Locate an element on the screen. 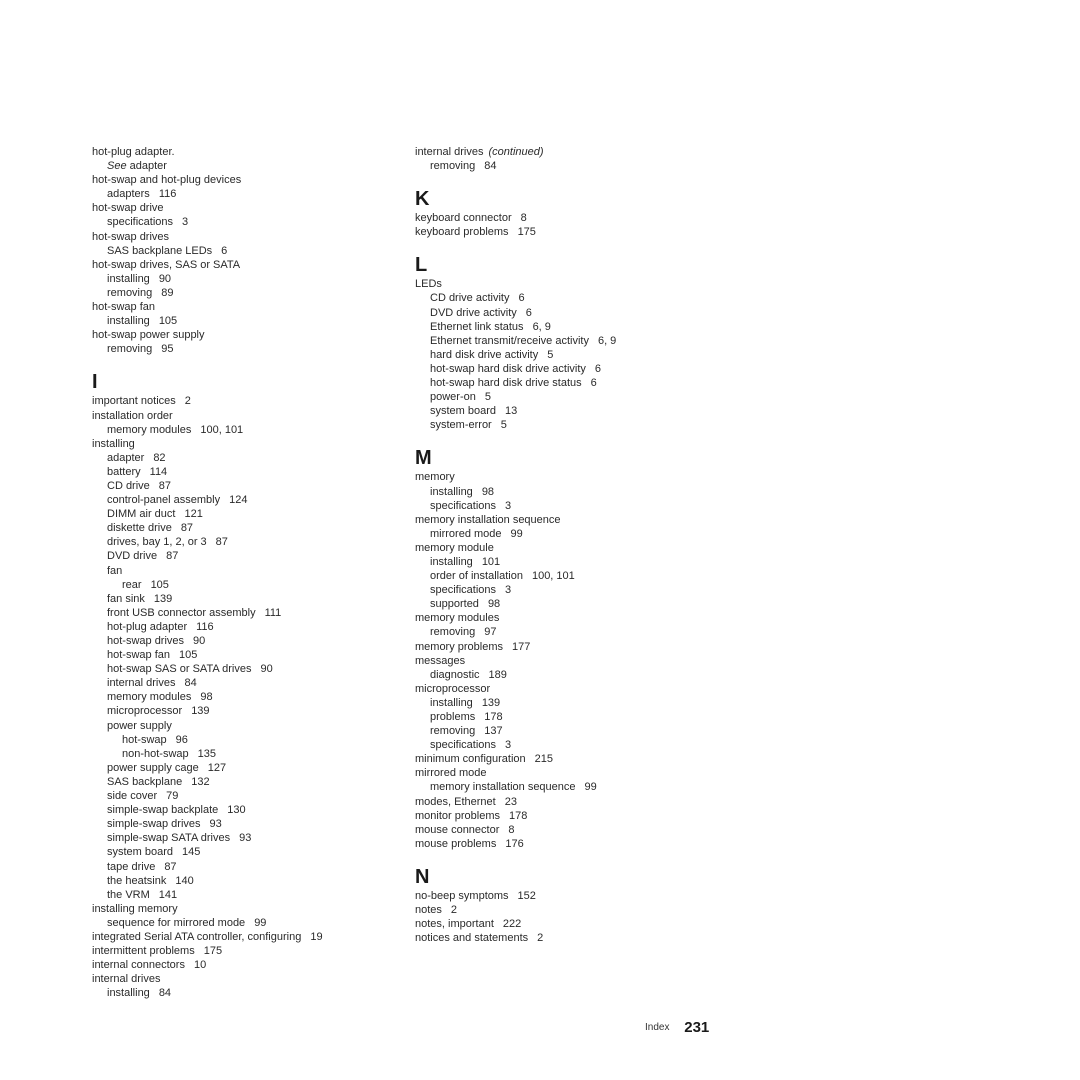  index-letter-heading: M is located at coordinates (423, 458).